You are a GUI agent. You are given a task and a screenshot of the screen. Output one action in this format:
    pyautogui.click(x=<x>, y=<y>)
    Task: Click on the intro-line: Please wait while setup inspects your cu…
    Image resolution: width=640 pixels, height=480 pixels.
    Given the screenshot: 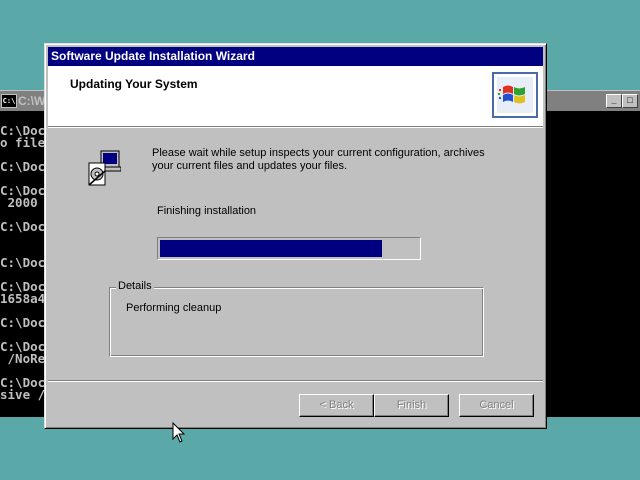 What is the action you would take?
    pyautogui.click(x=318, y=153)
    